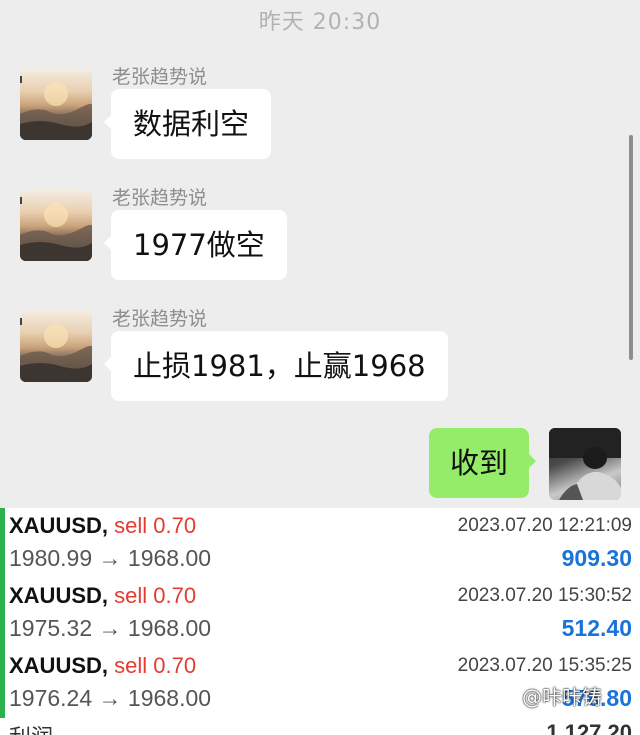 The image size is (640, 735). I want to click on my-message-bubble: 收到, so click(482, 463).